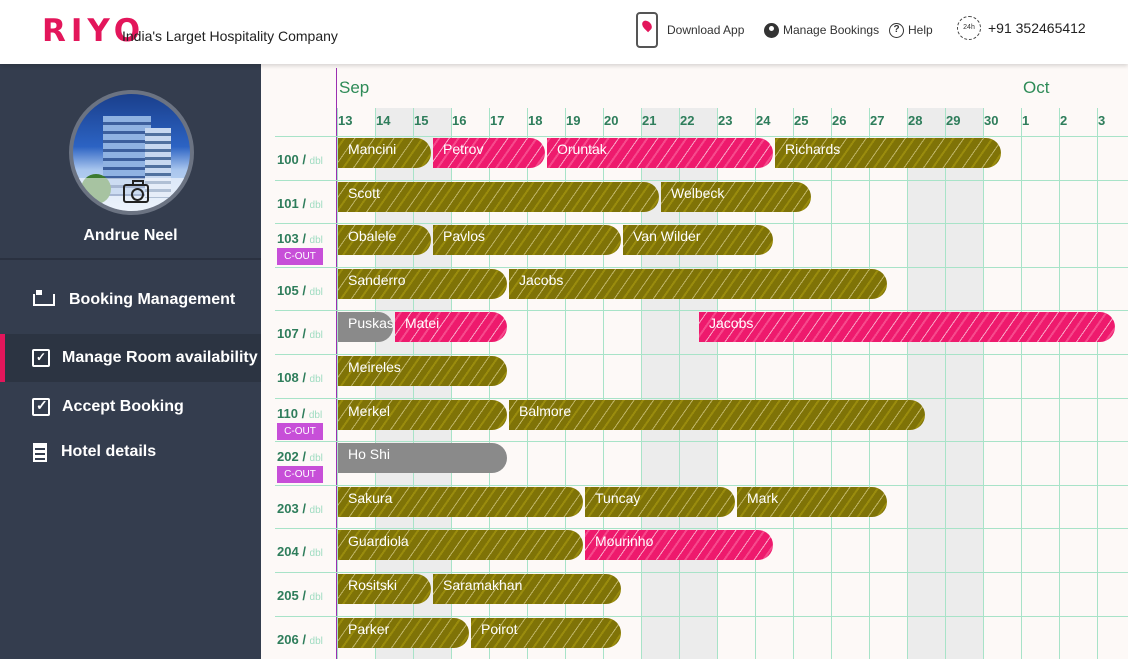  Describe the element at coordinates (920, 30) in the screenshot. I see `help-label: Help` at that location.